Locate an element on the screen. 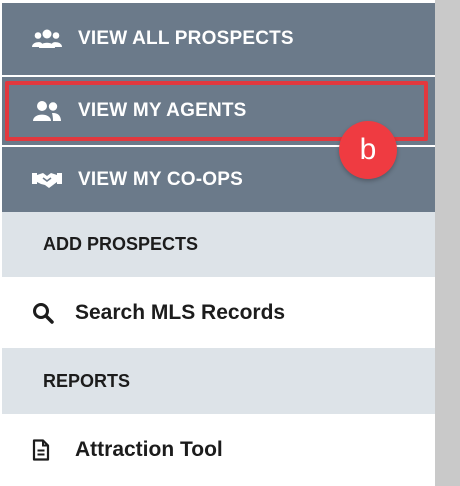 The height and width of the screenshot is (486, 460). nav-item-label: VIEW MY CO-OPS is located at coordinates (161, 179).